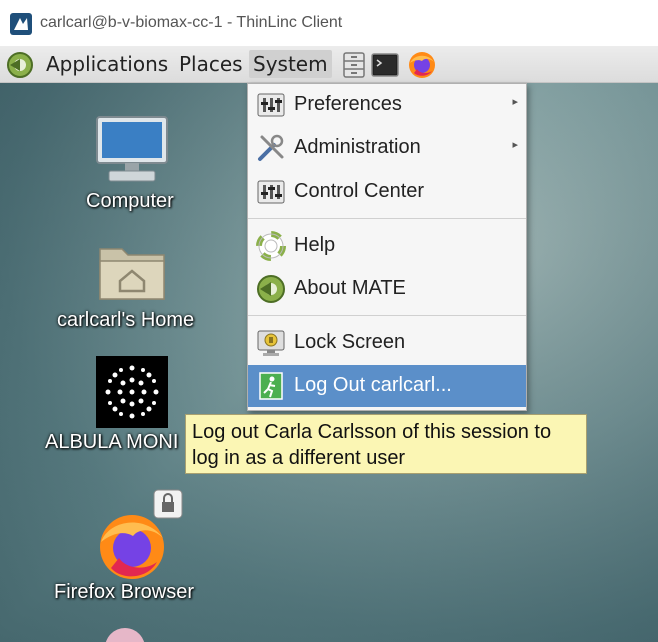  Describe the element at coordinates (107, 64) in the screenshot. I see `menu-applications: Applications` at that location.